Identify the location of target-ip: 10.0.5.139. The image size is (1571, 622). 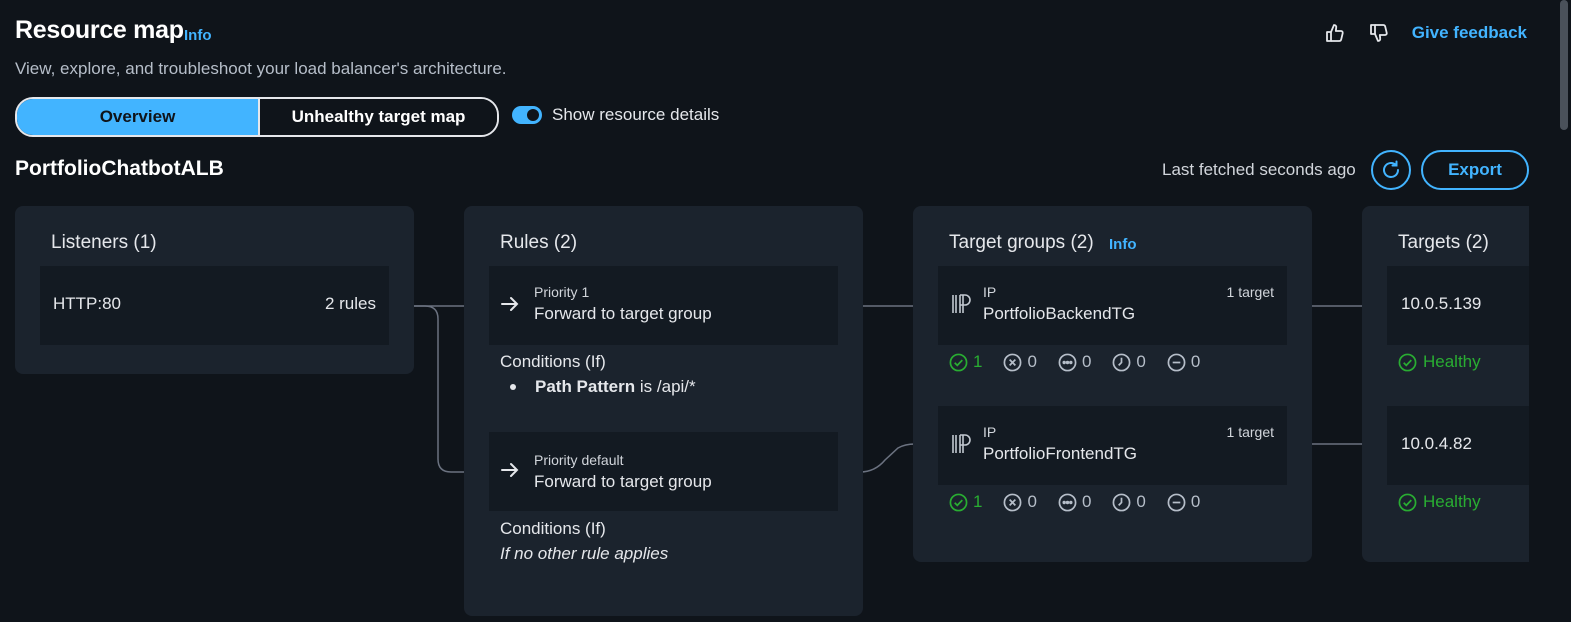
(1441, 303).